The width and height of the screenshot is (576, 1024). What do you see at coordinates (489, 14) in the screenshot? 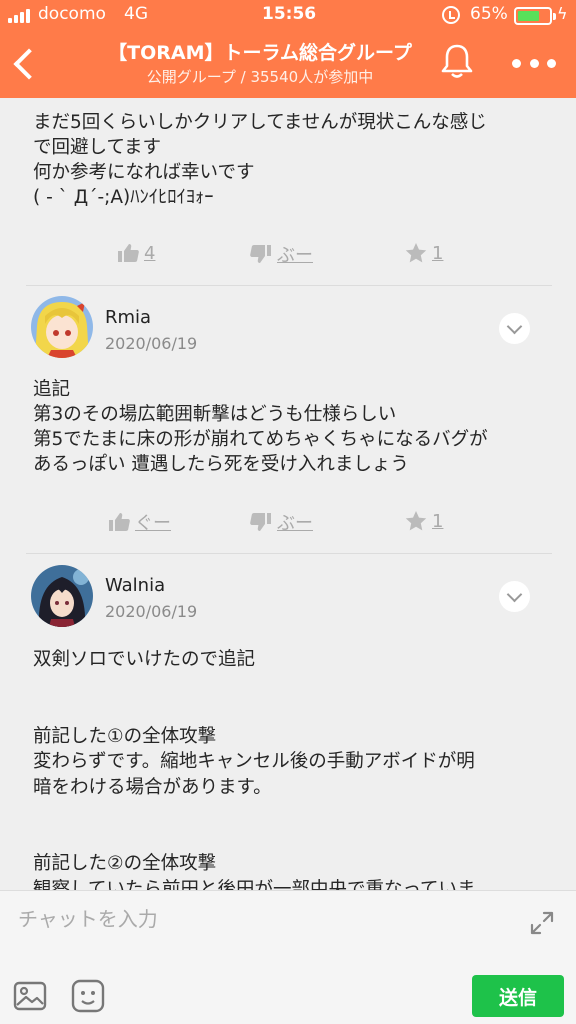
I see `battery-percent: 65%` at bounding box center [489, 14].